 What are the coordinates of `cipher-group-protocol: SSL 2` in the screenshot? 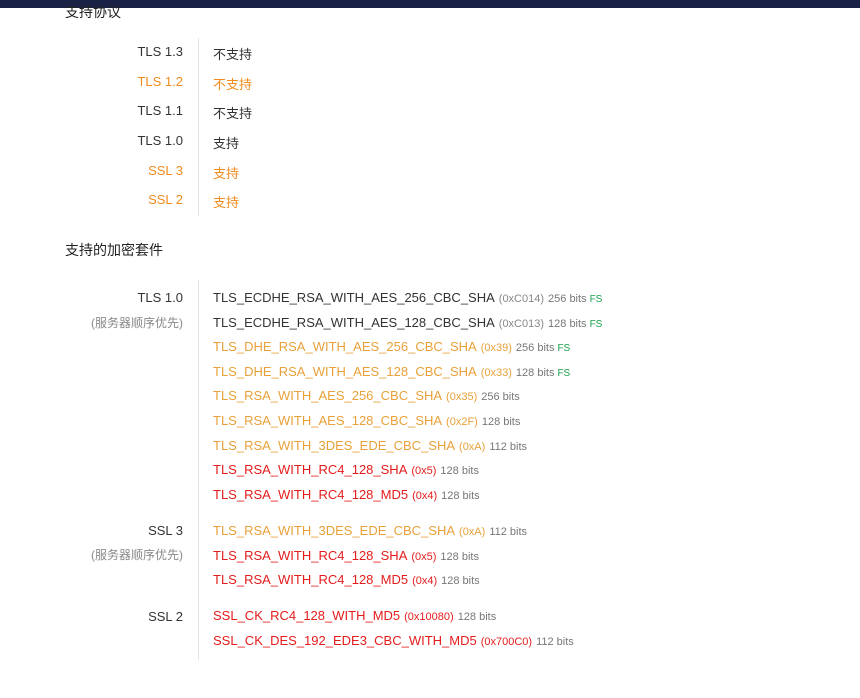 It's located at (165, 616).